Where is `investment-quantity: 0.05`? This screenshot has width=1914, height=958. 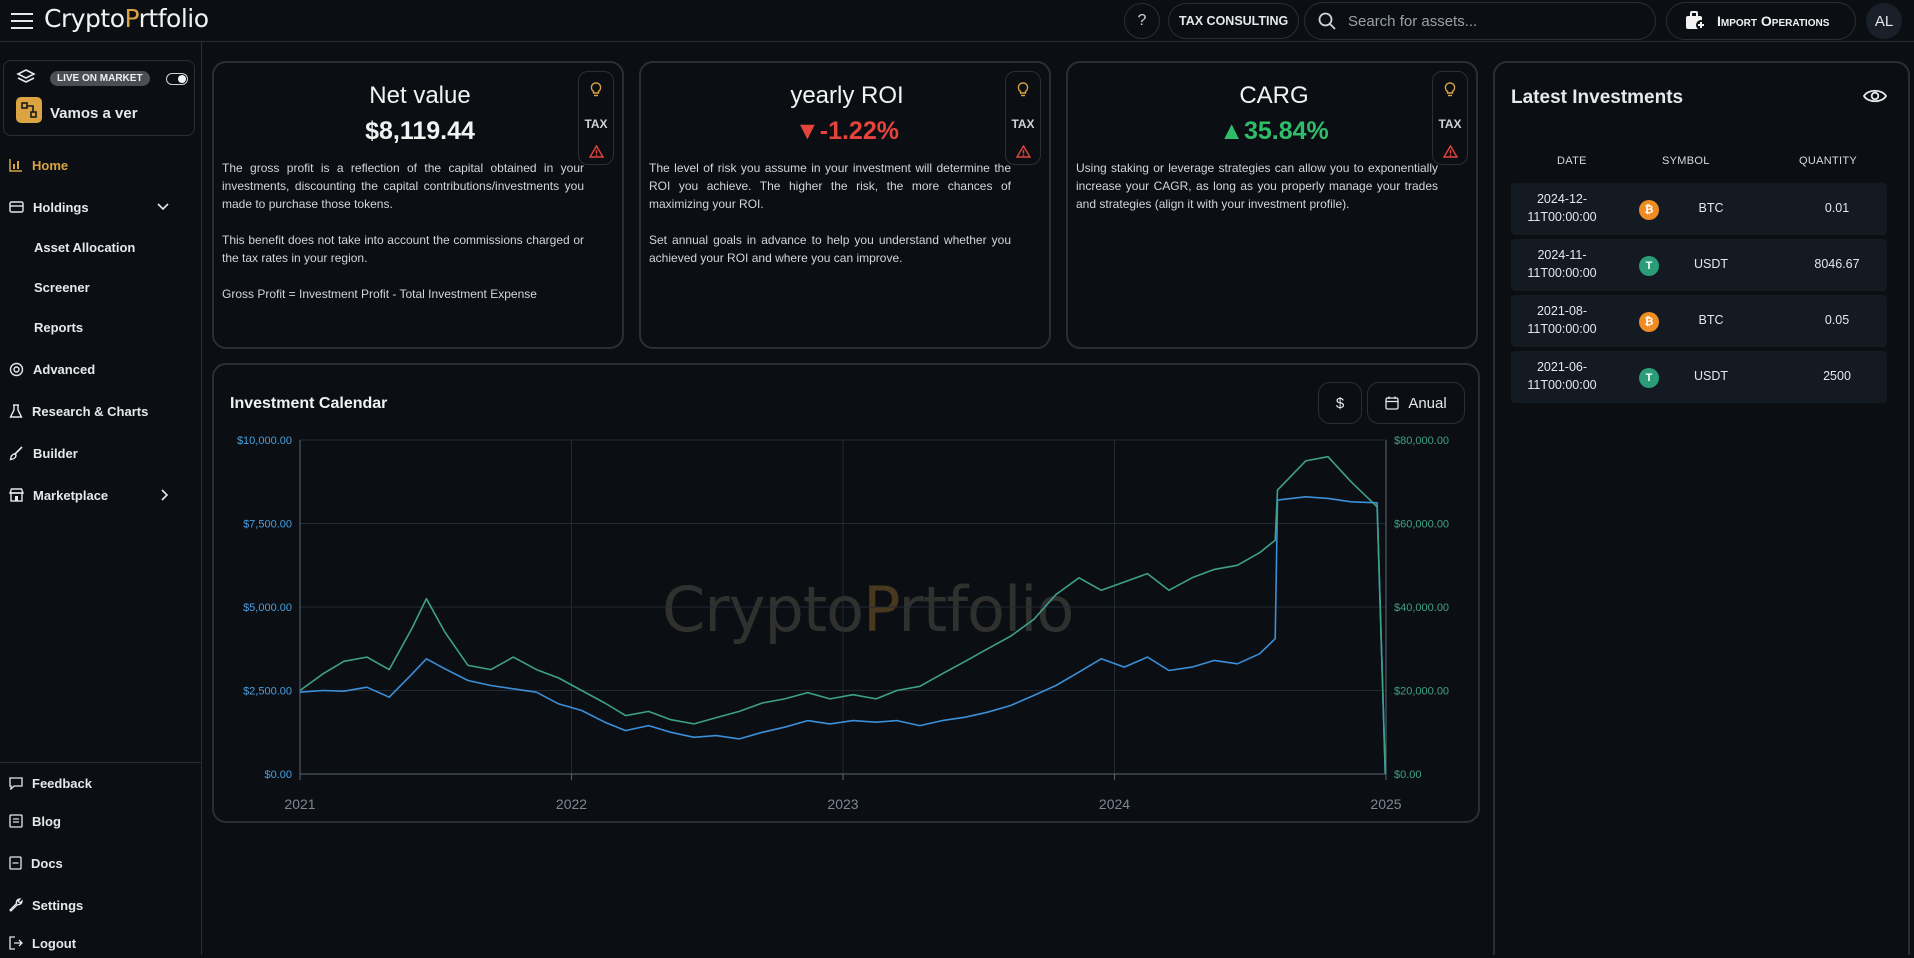 investment-quantity: 0.05 is located at coordinates (1837, 320).